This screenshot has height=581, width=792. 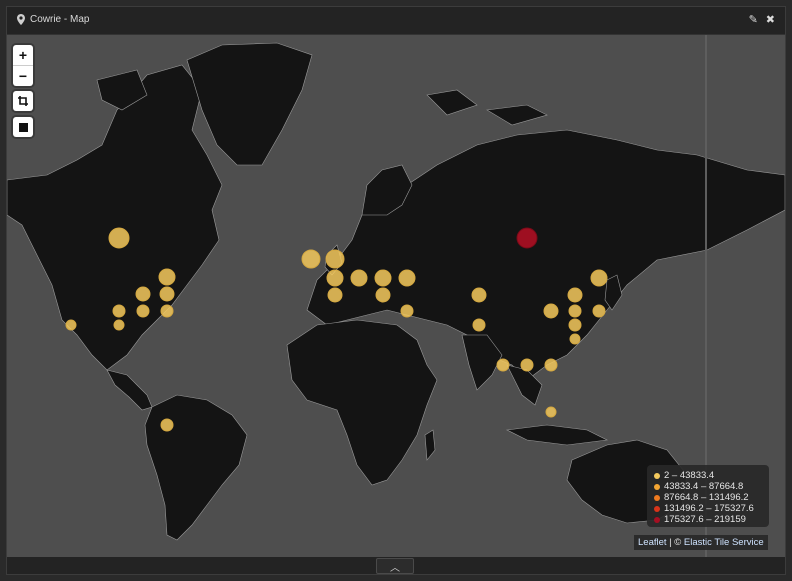 I want to click on square-icon, so click(x=23, y=127).